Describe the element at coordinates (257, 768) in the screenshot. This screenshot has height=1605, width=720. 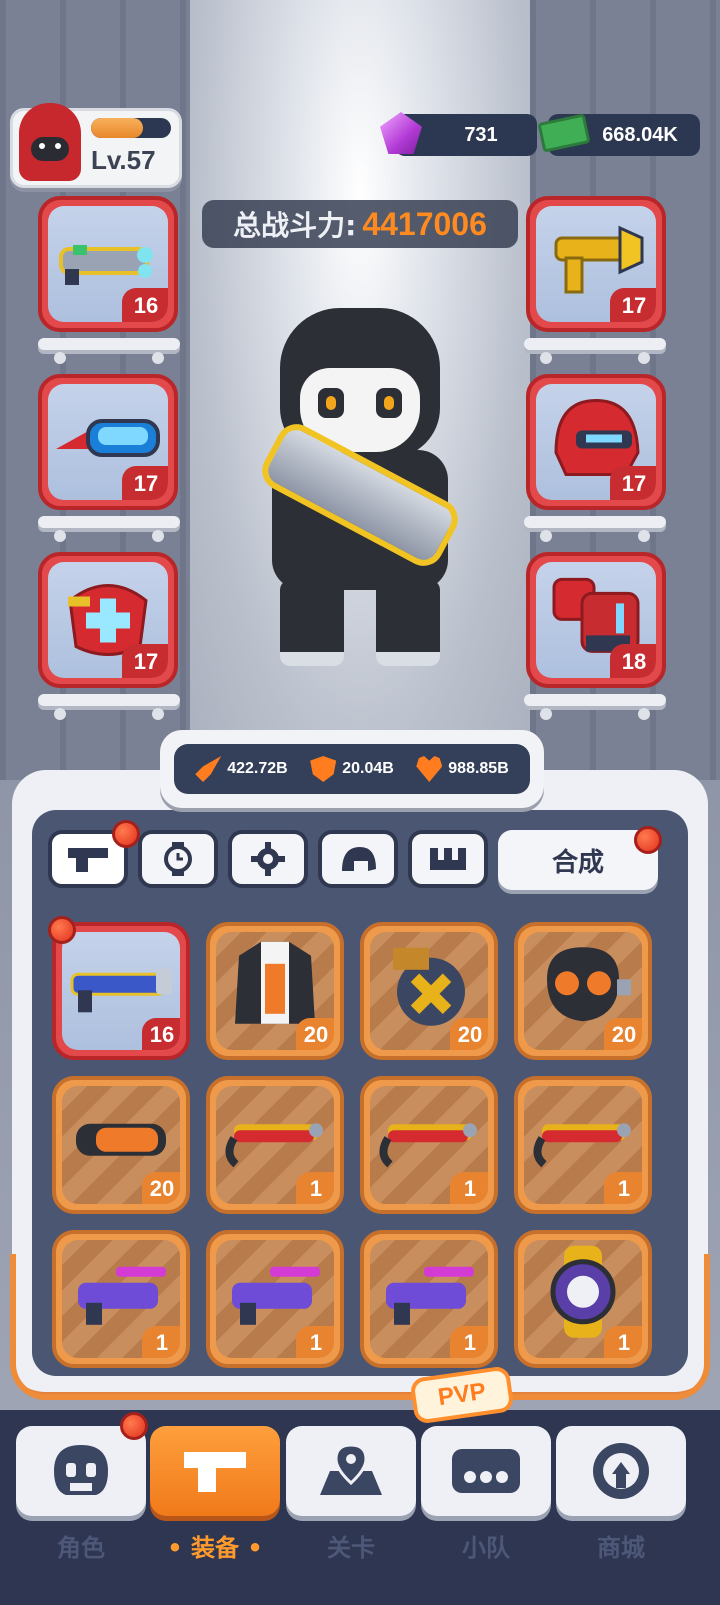
I see `attack-value: 422.72B` at that location.